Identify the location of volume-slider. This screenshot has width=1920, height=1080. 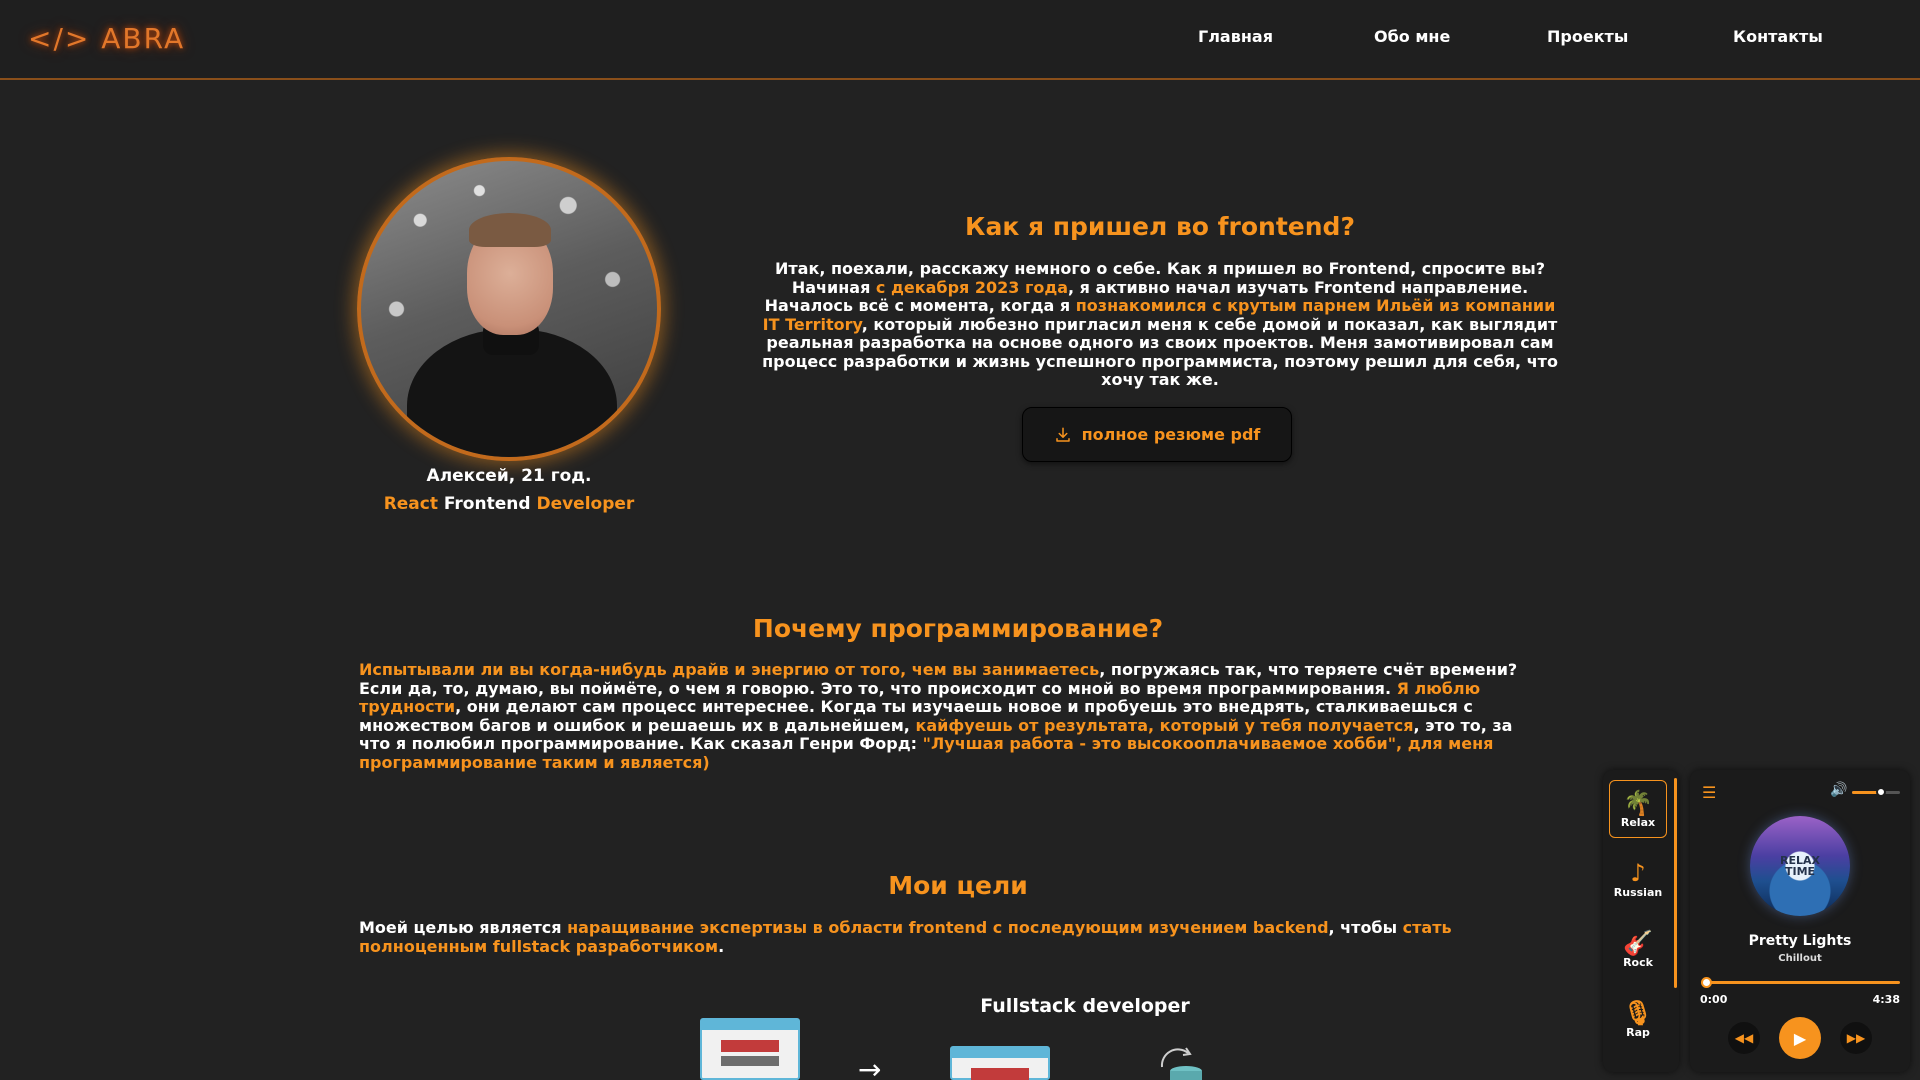
(1876, 792).